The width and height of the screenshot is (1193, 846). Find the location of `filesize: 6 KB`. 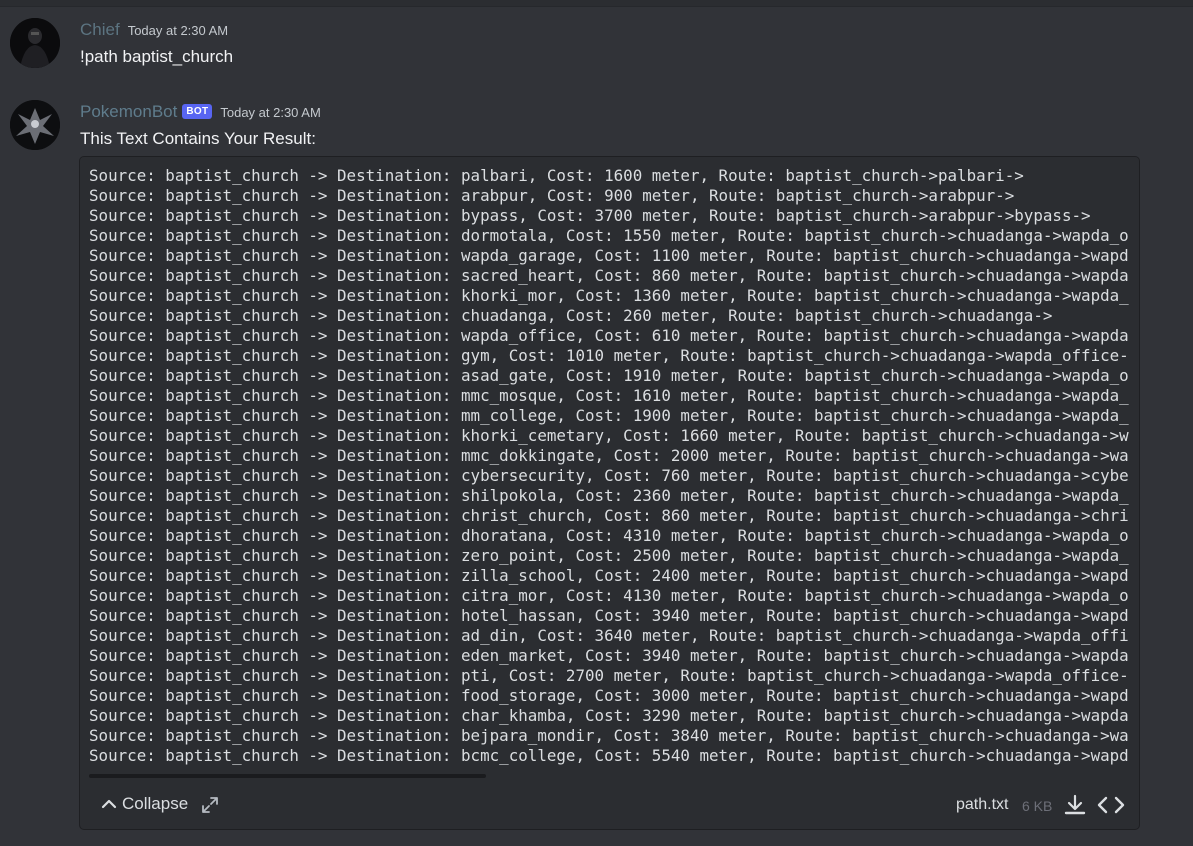

filesize: 6 KB is located at coordinates (1037, 806).